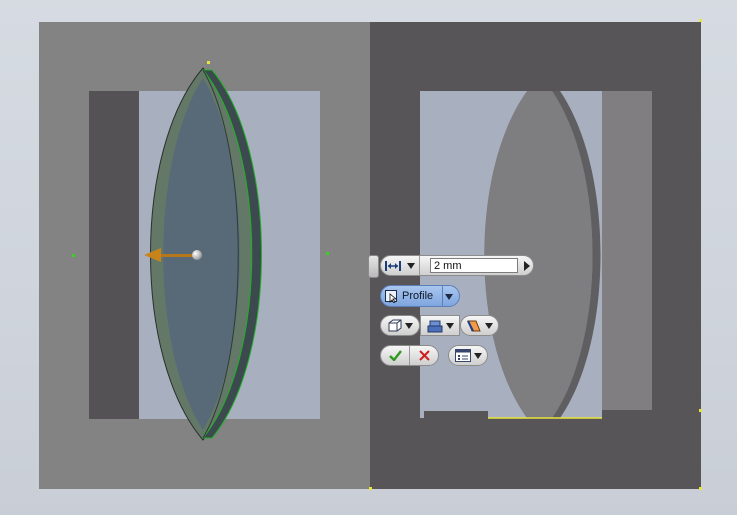 The height and width of the screenshot is (515, 737). Describe the element at coordinates (394, 325) in the screenshot. I see `solid-output-icon` at that location.